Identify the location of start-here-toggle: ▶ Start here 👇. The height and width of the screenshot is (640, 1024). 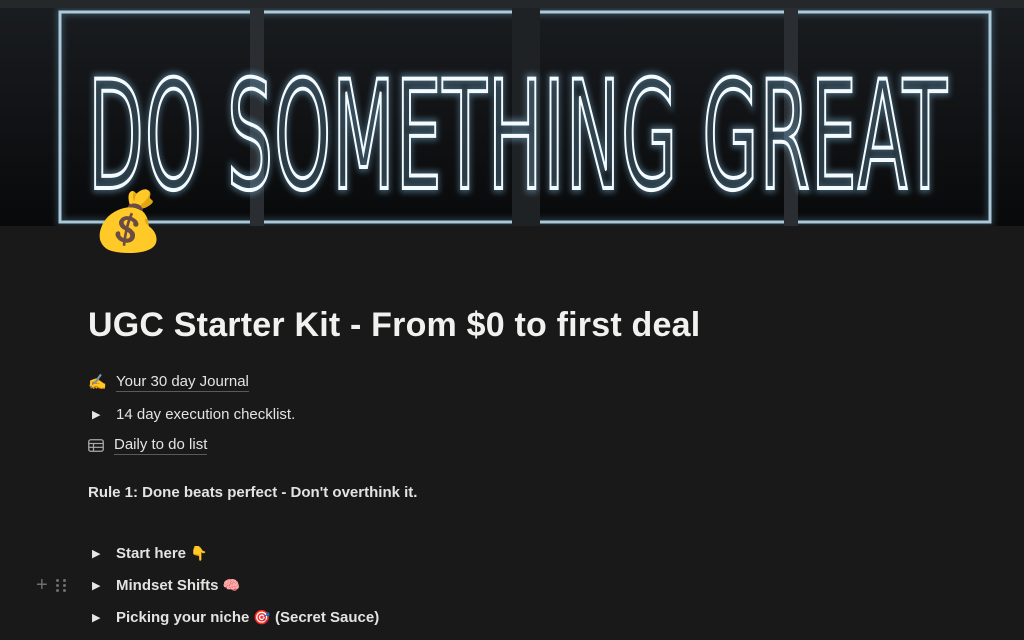
(147, 553).